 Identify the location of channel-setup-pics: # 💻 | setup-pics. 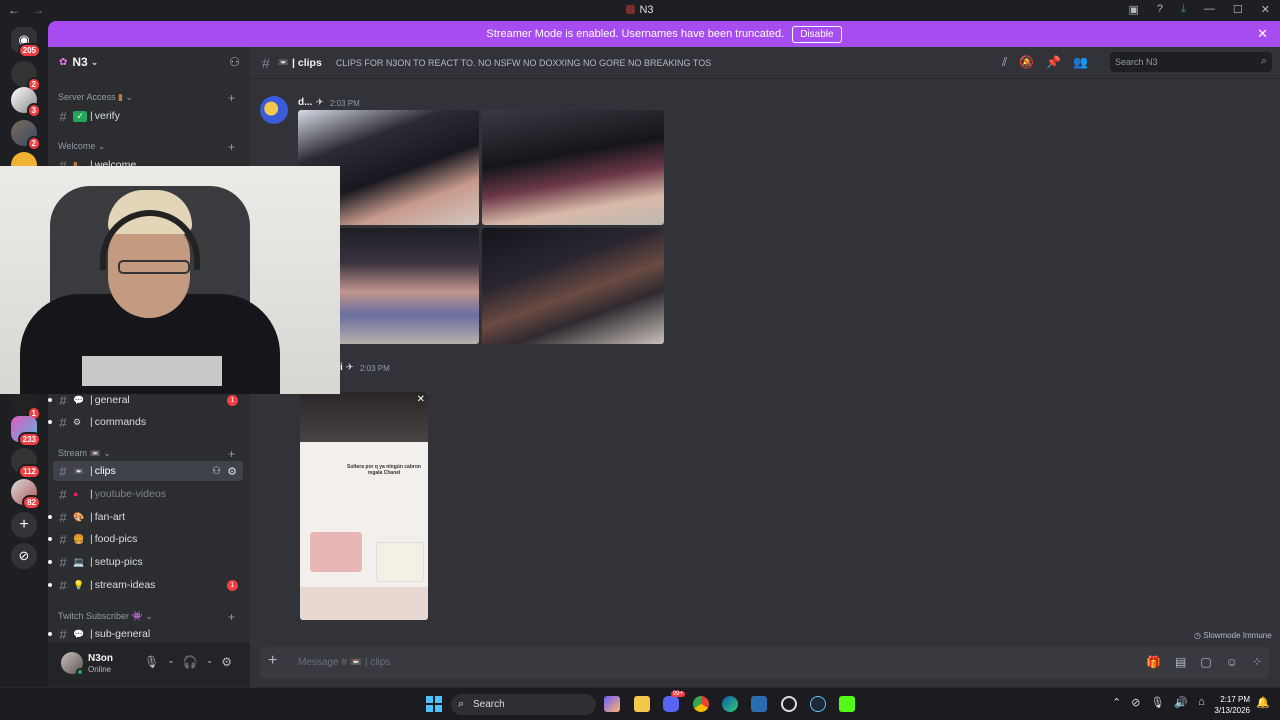
(145, 562).